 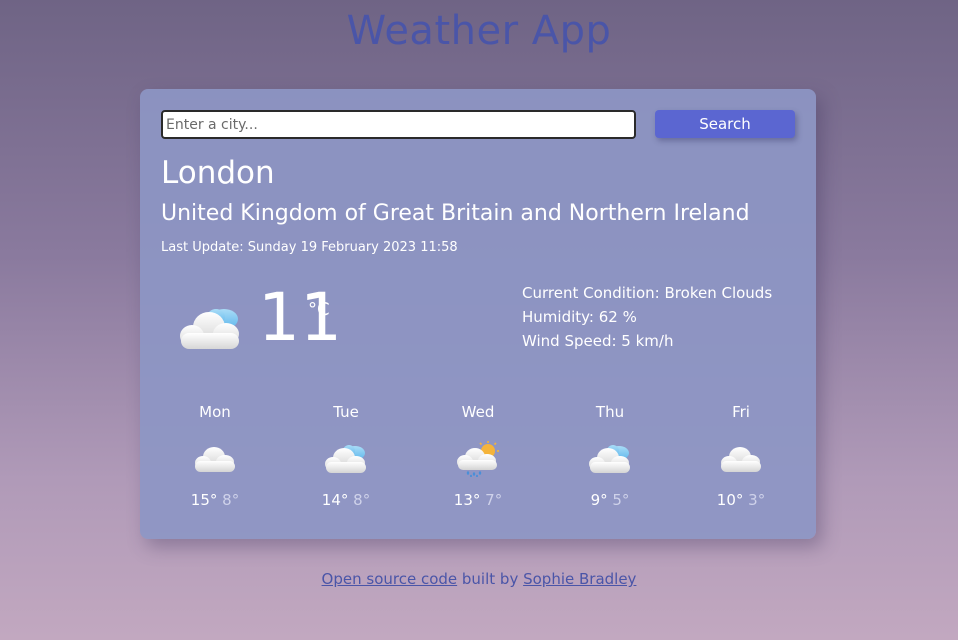 I want to click on forecast-day: Tue 14° 8°, so click(x=346, y=456).